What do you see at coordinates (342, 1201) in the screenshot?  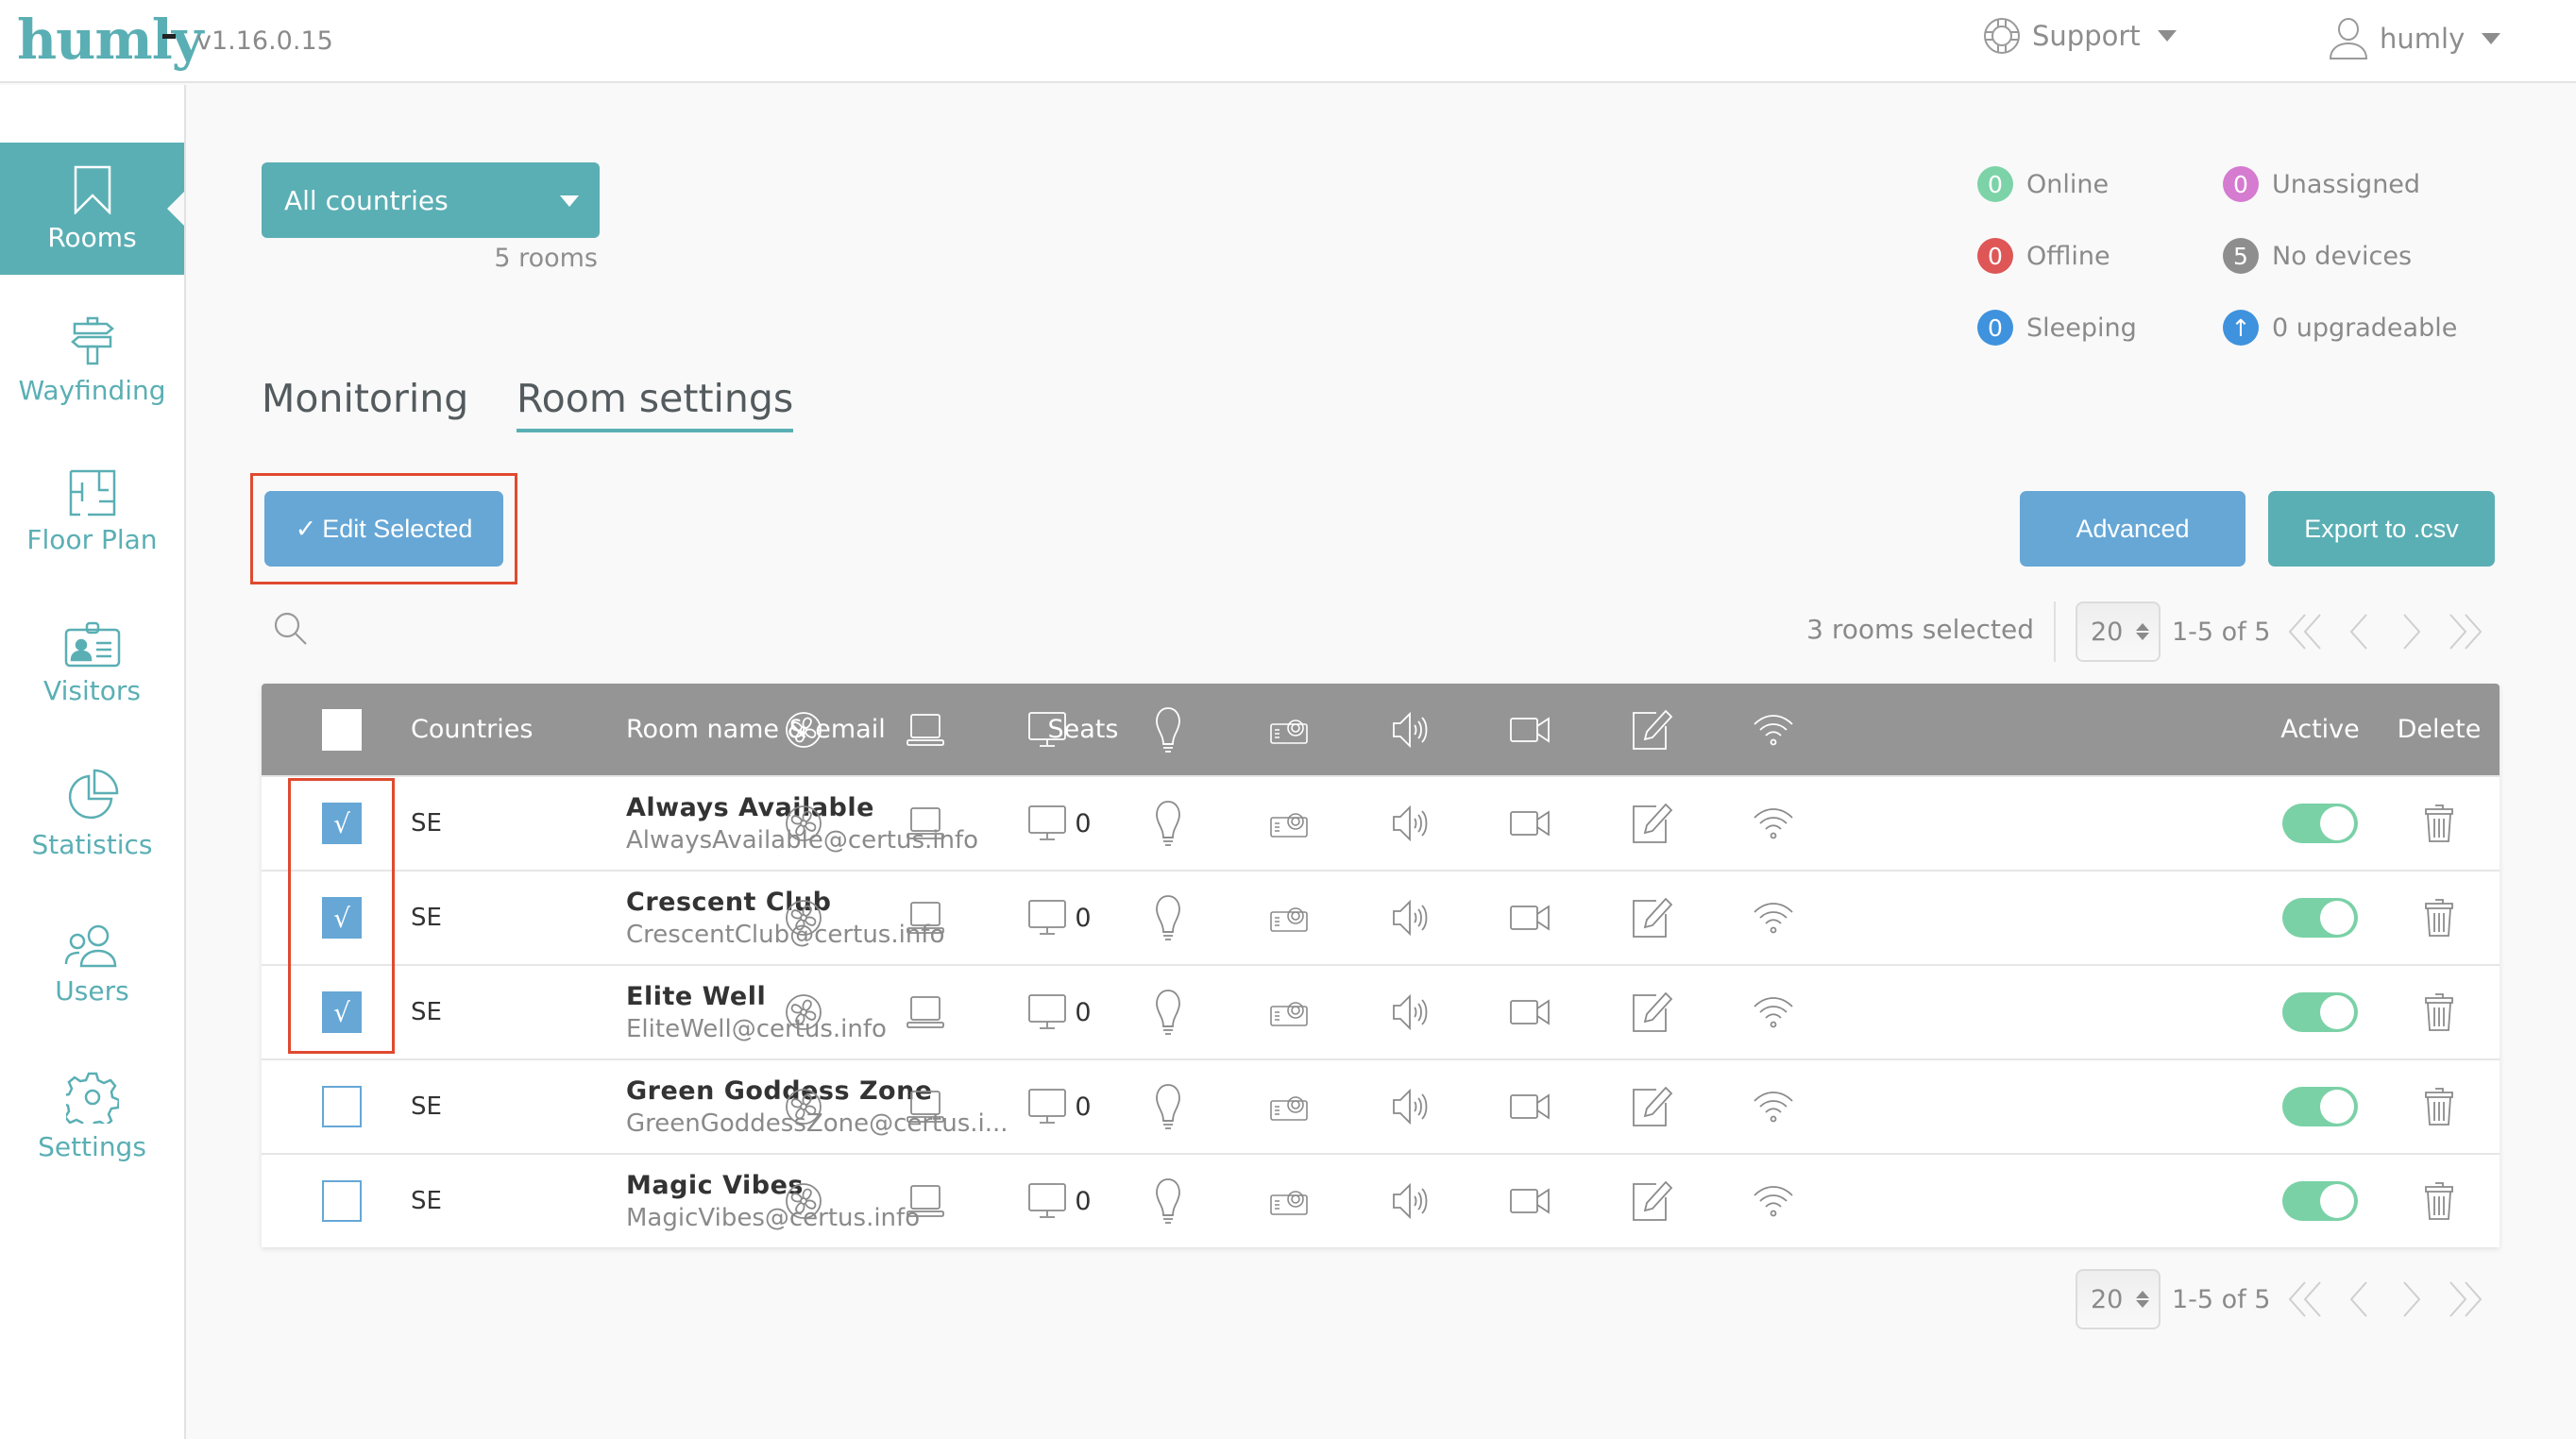 I see `row-checkbox` at bounding box center [342, 1201].